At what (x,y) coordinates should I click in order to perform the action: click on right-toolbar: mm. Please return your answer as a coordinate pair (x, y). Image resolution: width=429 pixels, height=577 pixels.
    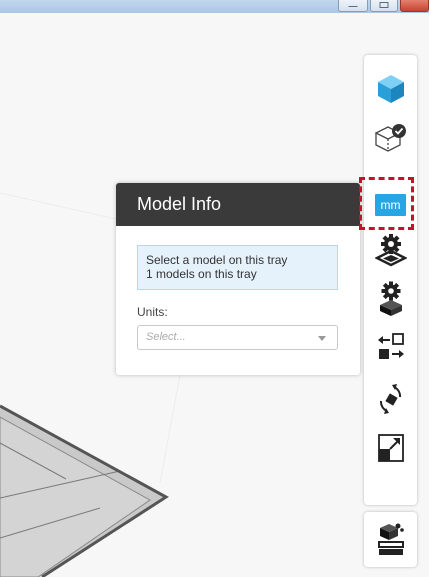
    Looking at the image, I should click on (390, 280).